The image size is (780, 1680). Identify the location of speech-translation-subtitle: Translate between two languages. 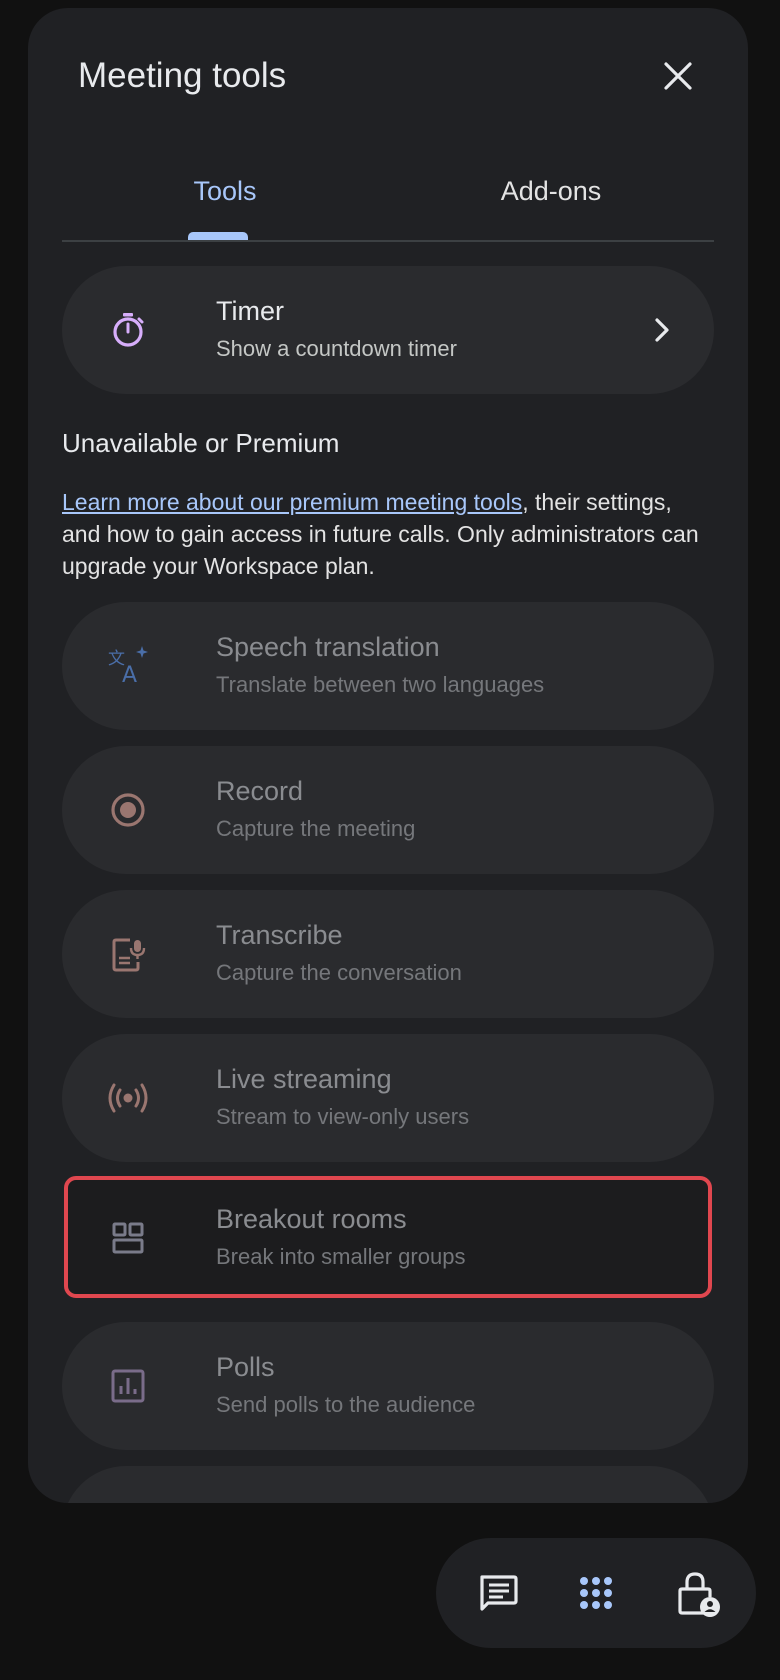
(380, 684).